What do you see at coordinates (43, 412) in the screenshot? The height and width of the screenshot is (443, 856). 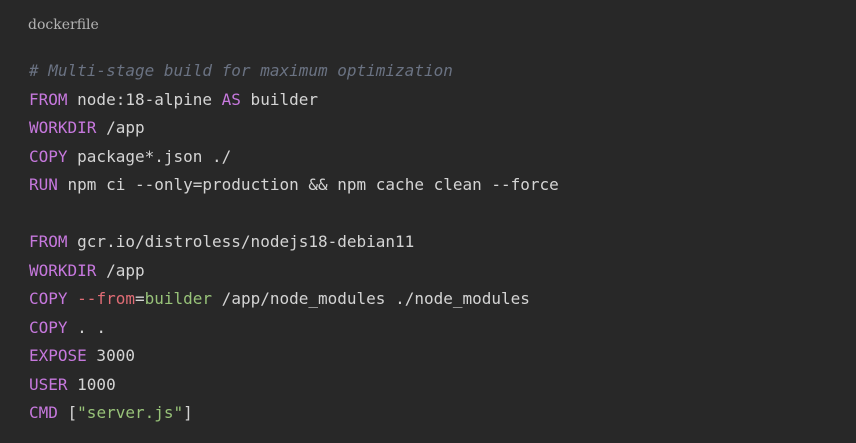 I see `code-token: CMD` at bounding box center [43, 412].